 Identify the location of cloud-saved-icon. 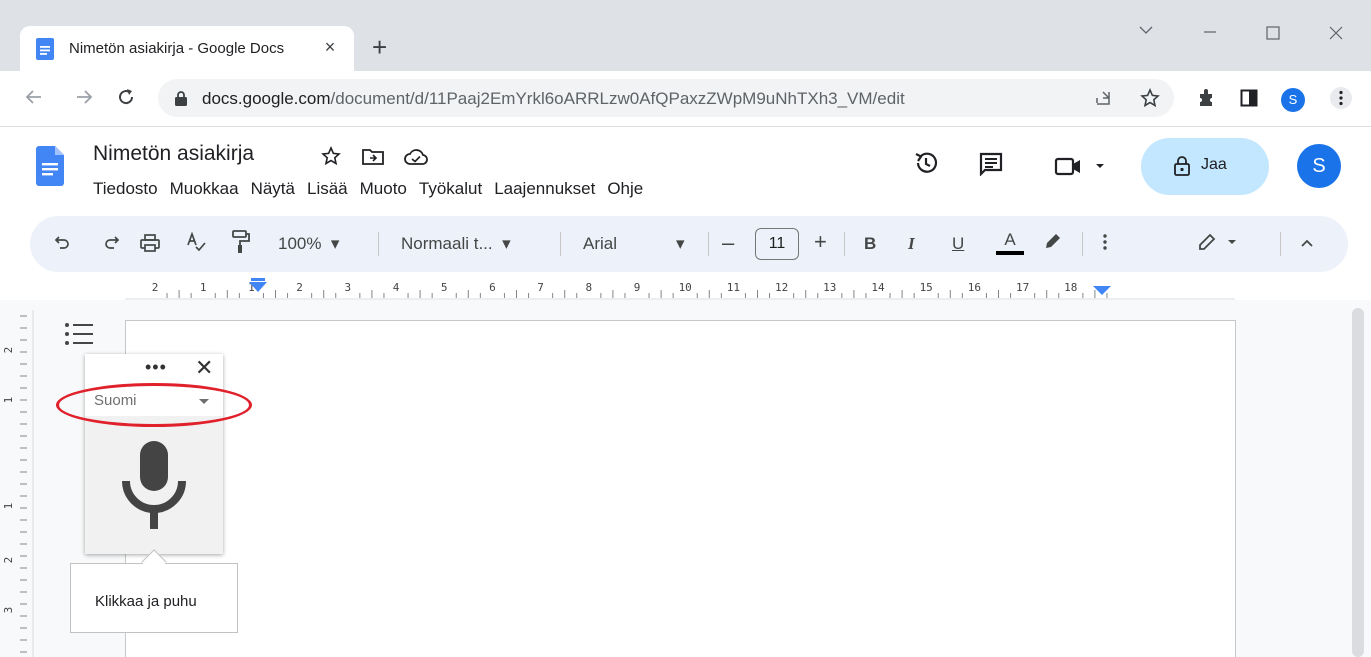
(416, 157).